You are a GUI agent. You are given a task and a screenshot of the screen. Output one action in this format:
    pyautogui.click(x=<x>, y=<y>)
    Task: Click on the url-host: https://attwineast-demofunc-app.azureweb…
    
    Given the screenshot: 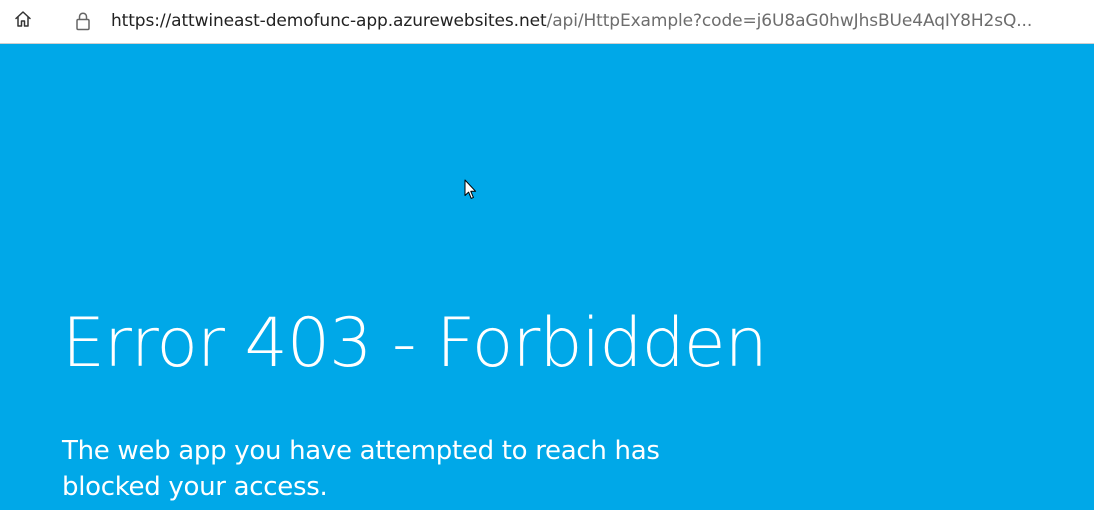 What is the action you would take?
    pyautogui.click(x=329, y=21)
    